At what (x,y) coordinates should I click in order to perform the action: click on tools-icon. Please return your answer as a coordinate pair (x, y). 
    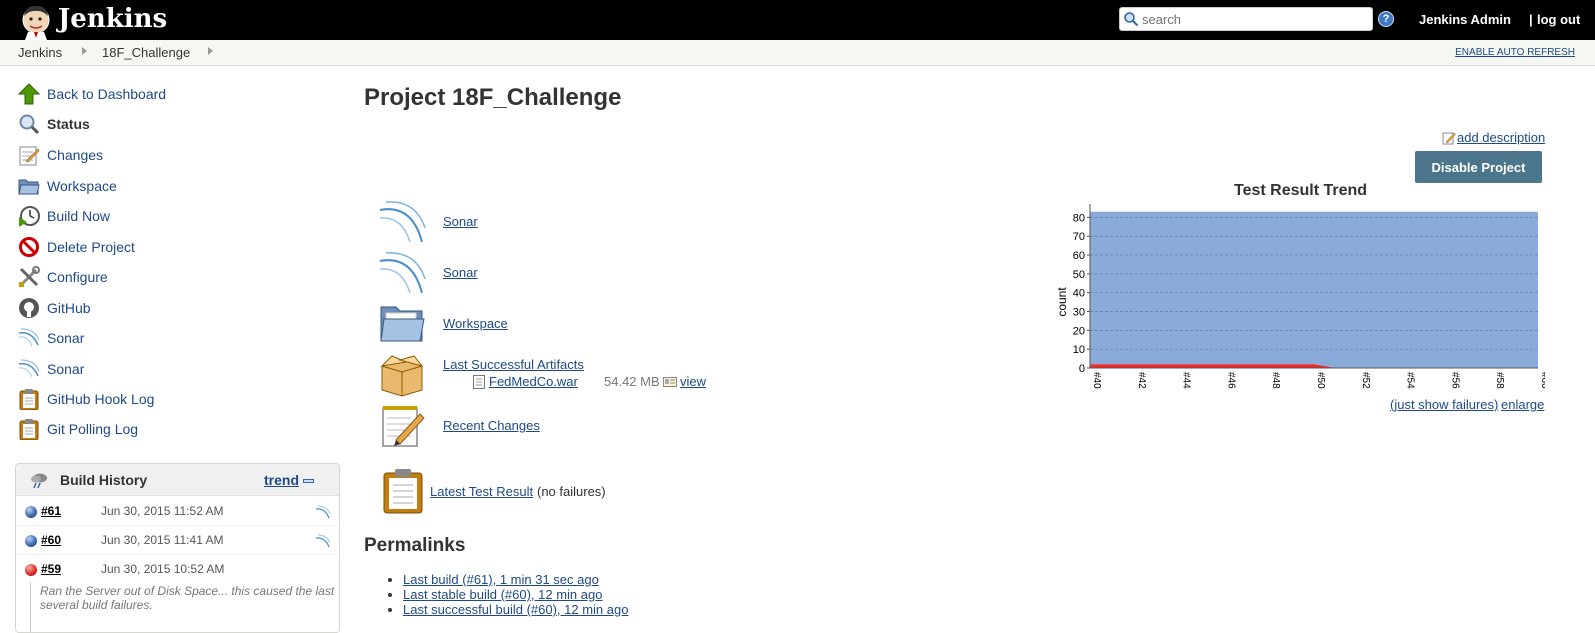
    Looking at the image, I should click on (29, 276).